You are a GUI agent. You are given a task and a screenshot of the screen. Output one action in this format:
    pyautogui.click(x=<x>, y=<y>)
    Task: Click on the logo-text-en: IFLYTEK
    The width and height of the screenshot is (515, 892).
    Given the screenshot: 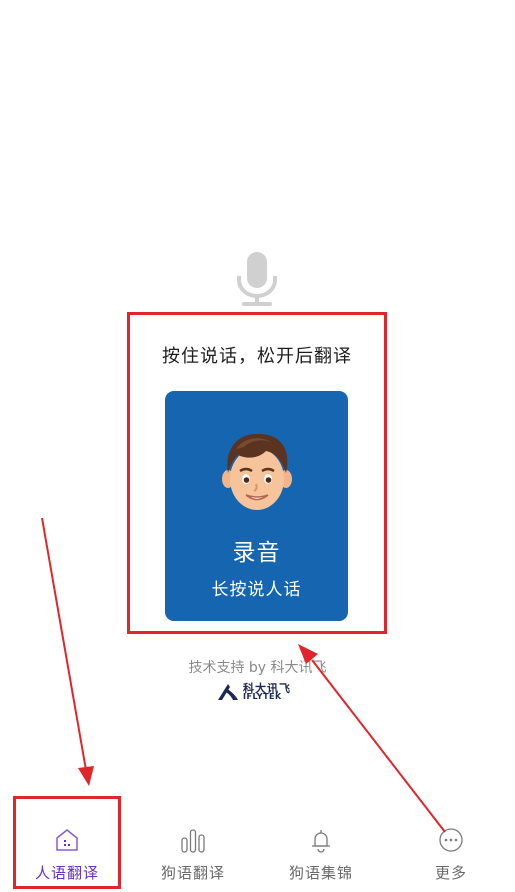 What is the action you would take?
    pyautogui.click(x=262, y=696)
    